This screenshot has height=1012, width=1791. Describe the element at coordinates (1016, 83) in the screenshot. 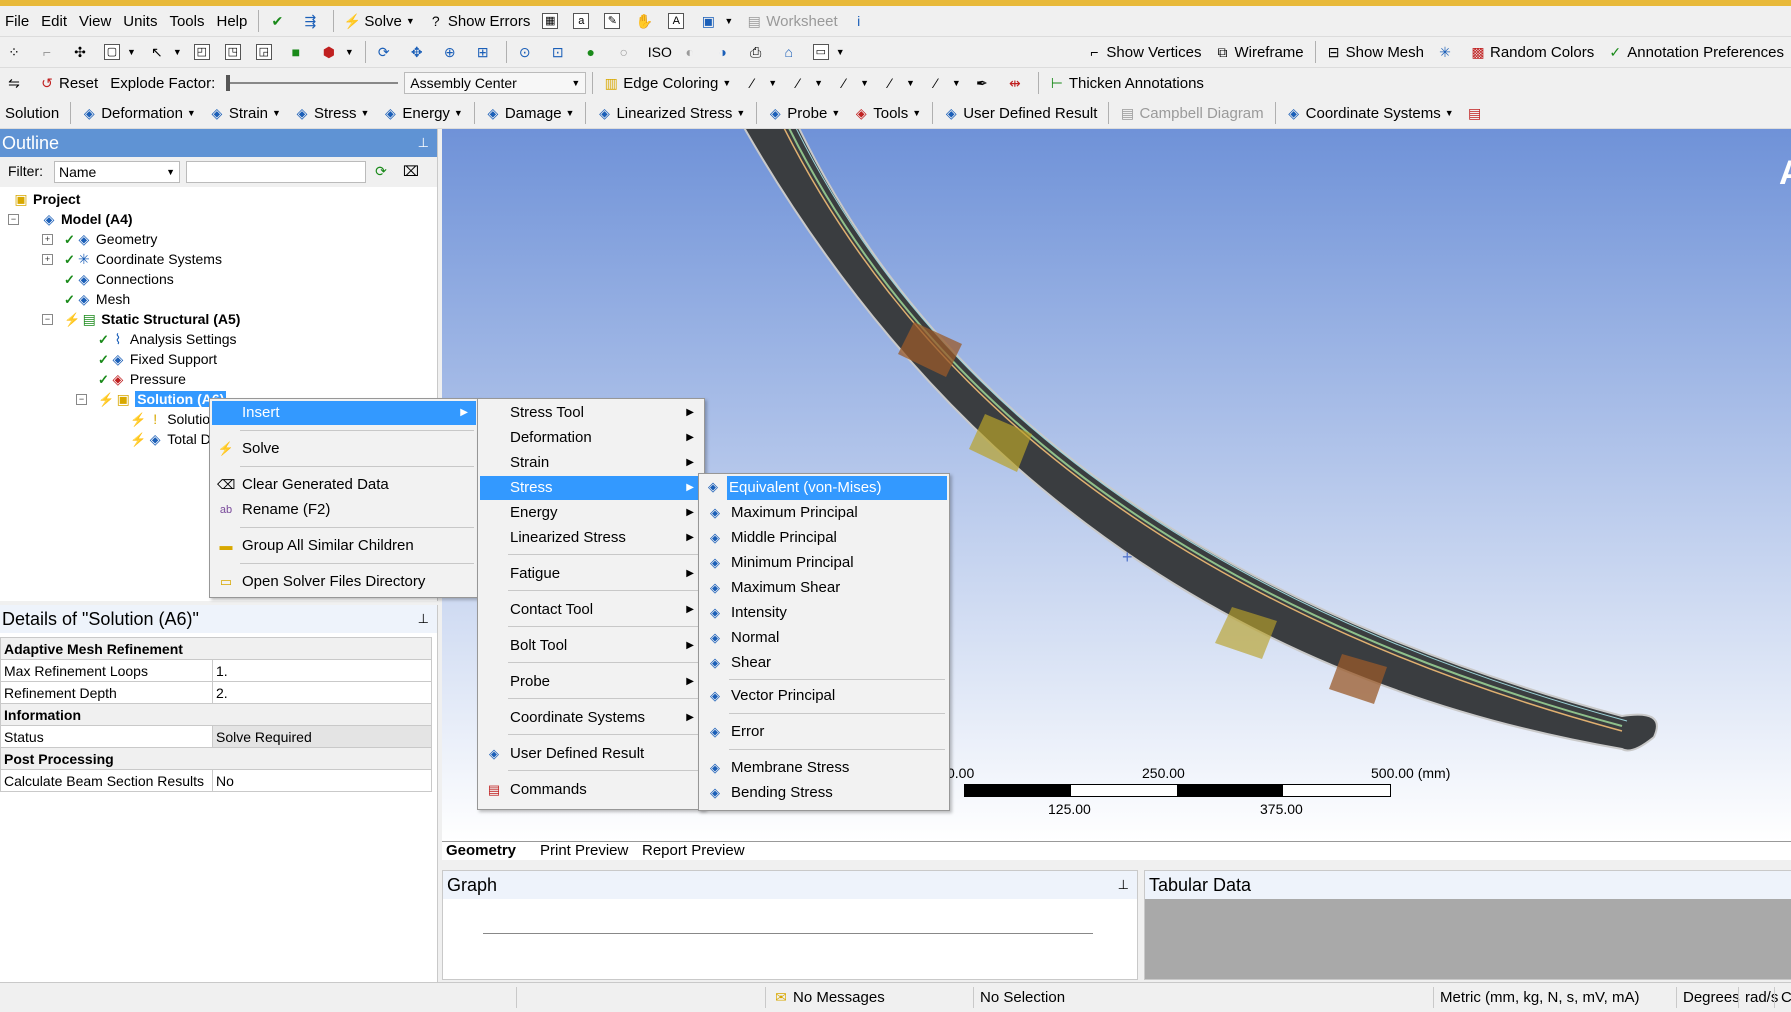

I see `thin-button: ⇹` at that location.